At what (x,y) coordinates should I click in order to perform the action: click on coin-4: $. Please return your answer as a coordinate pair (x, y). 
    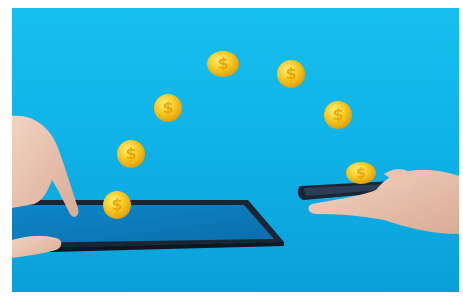
    Looking at the image, I should click on (223, 64).